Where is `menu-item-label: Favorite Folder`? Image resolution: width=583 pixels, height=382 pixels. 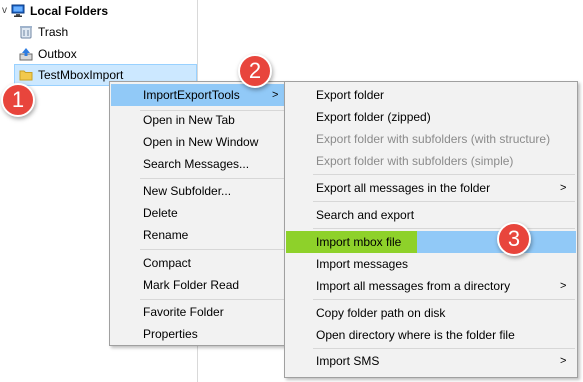
menu-item-label: Favorite Folder is located at coordinates (183, 312).